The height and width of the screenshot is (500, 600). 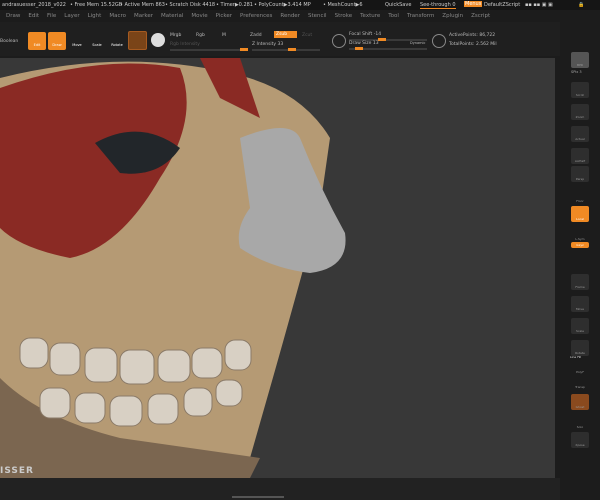 I want to click on solo-button: Solo, so click(x=580, y=422).